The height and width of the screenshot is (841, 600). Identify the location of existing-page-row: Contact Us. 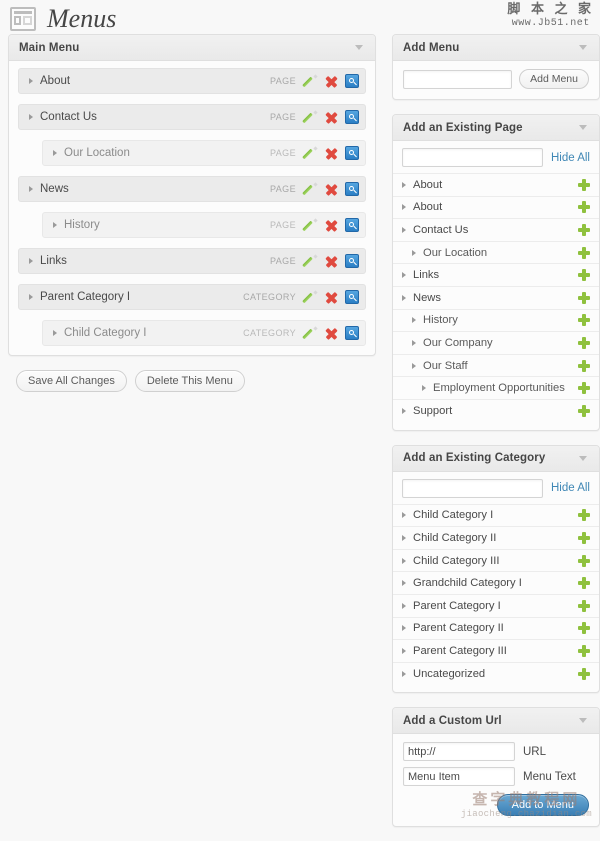
(496, 230).